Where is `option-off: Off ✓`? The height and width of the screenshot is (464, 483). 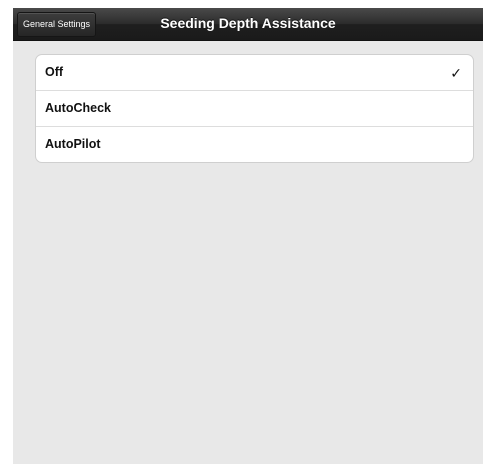
option-off: Off ✓ is located at coordinates (254, 73).